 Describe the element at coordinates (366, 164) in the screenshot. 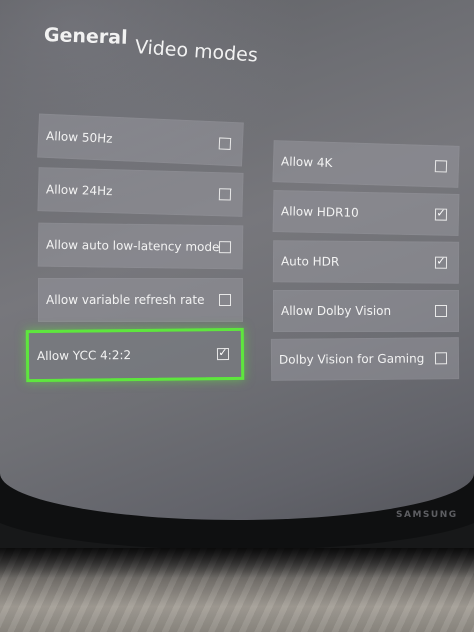

I see `option-allow-4k: Allow 4K` at that location.